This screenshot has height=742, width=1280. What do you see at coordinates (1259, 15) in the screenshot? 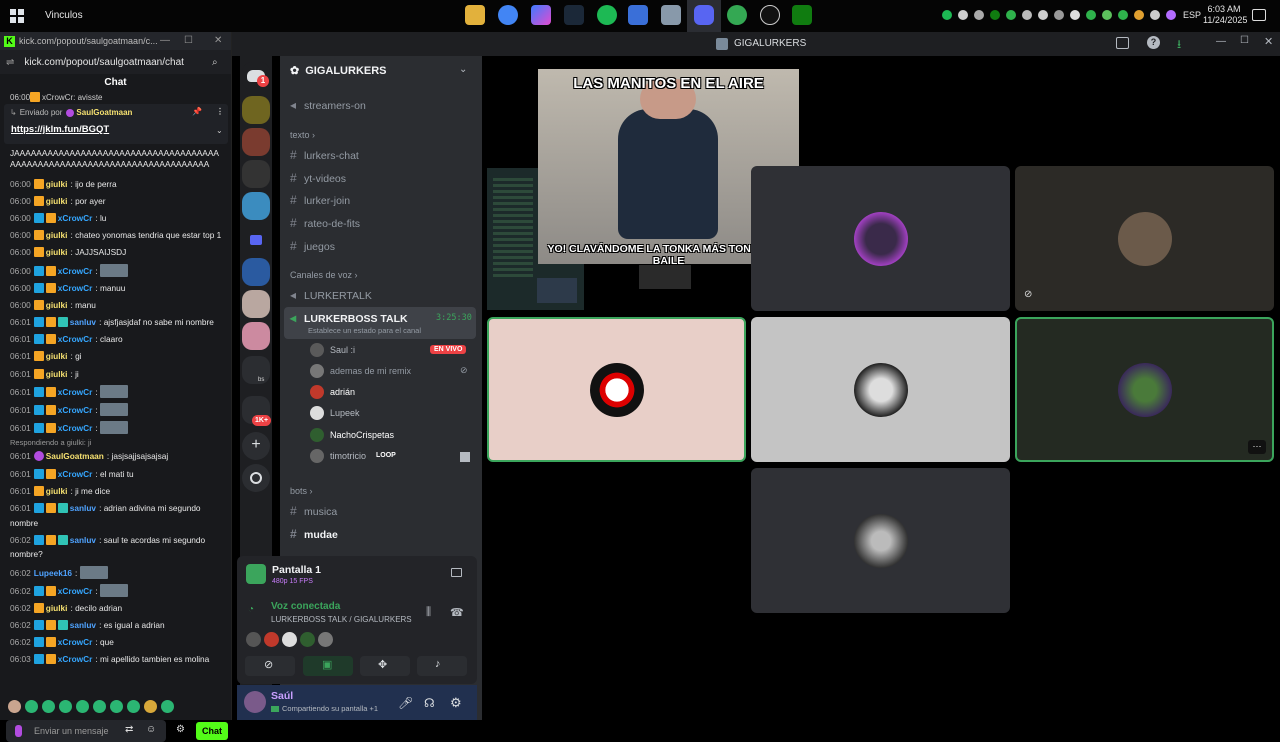
I see `notification-icon` at bounding box center [1259, 15].